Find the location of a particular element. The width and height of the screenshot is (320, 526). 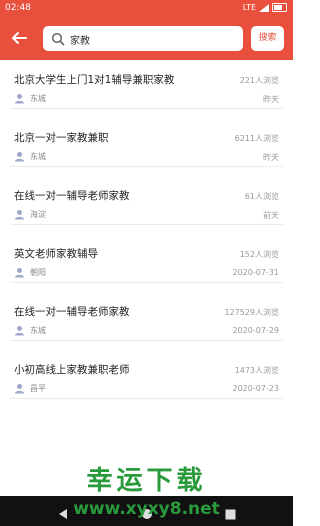

item-views: 6211人浏览 is located at coordinates (256, 138).